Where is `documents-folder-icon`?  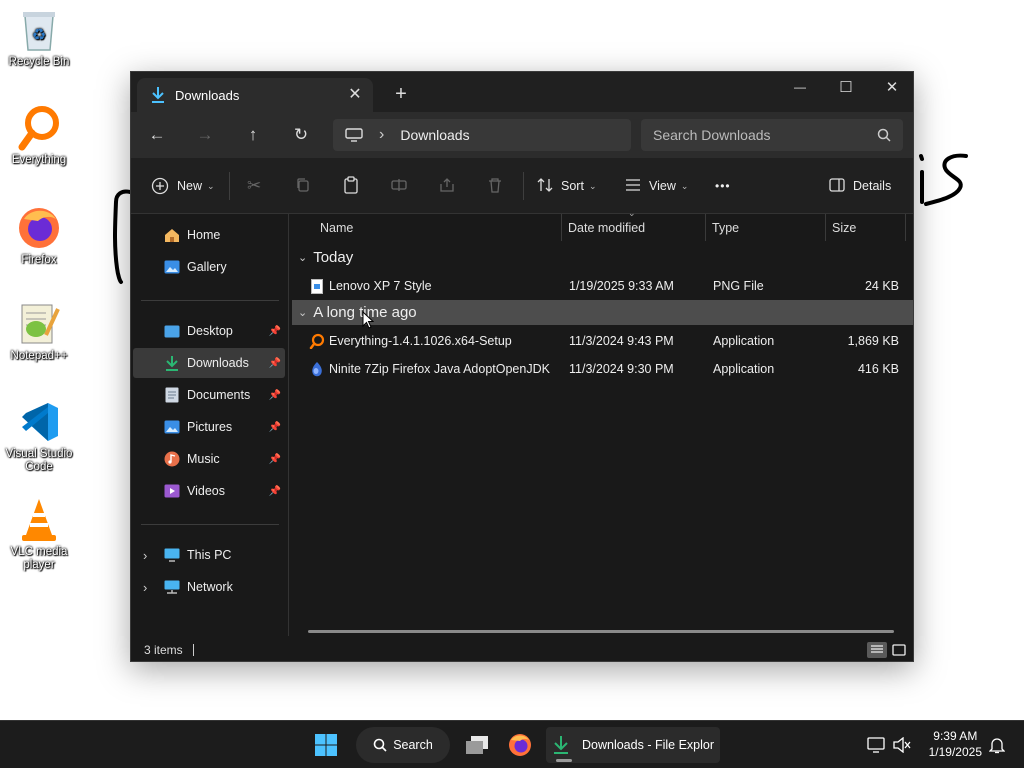 documents-folder-icon is located at coordinates (172, 395).